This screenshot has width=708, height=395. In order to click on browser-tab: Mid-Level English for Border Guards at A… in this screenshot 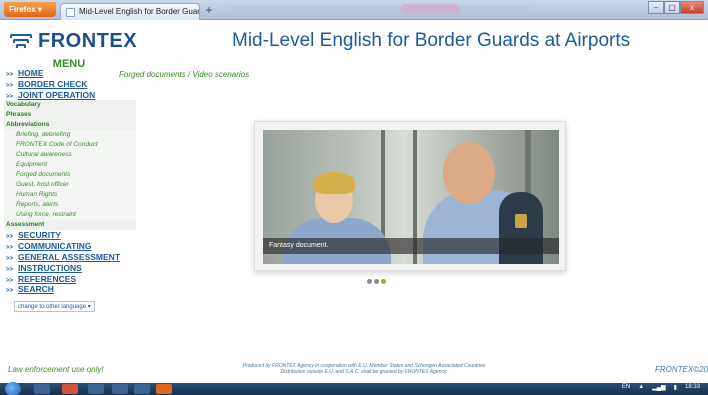, I will do `click(130, 11)`.